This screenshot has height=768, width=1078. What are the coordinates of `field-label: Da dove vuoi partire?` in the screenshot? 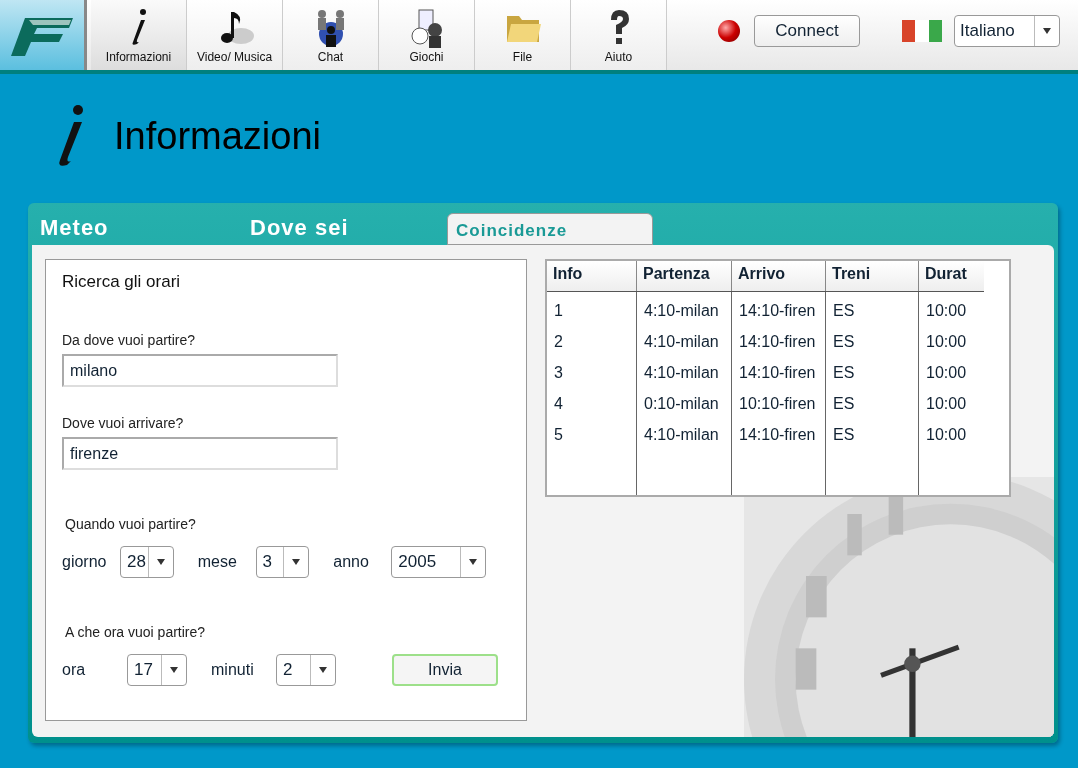 It's located at (129, 340).